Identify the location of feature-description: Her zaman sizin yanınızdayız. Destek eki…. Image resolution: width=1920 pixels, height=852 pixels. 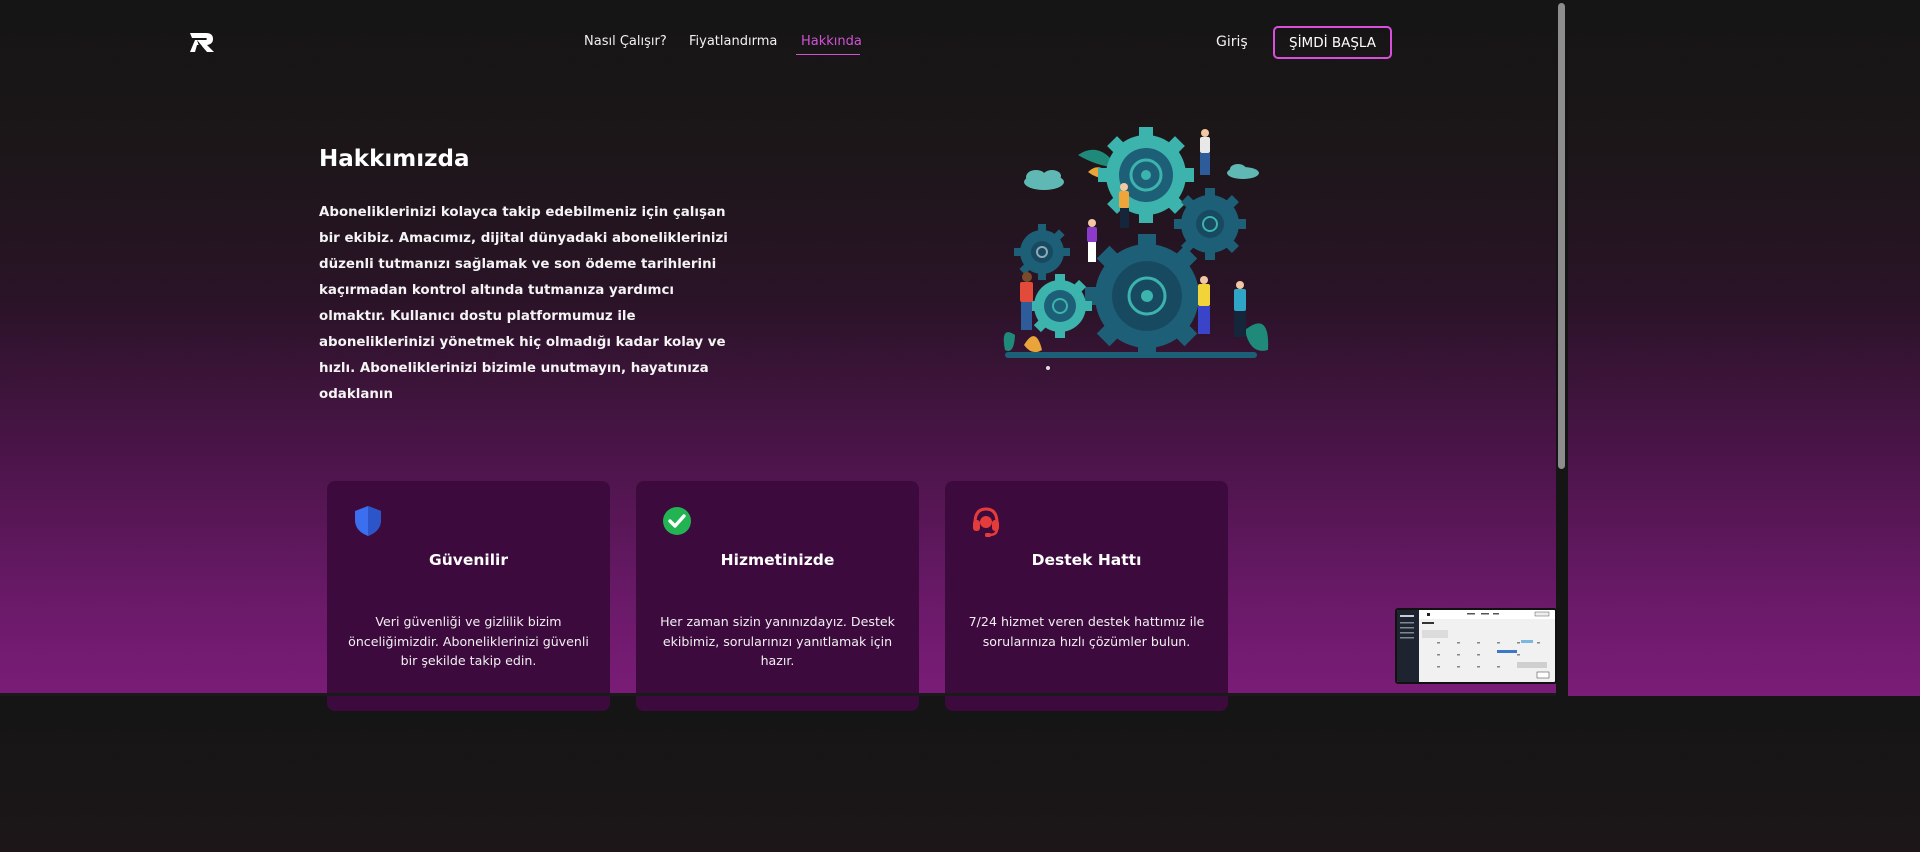
(777, 641).